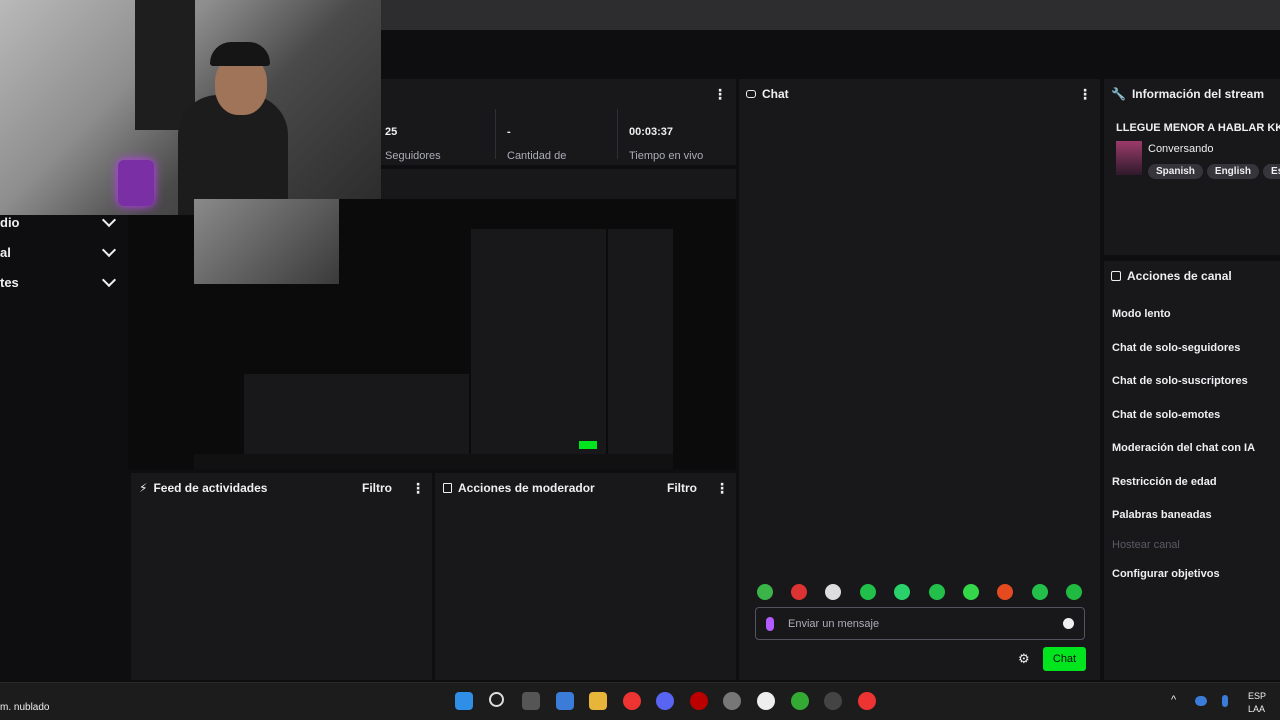 The height and width of the screenshot is (720, 1280). Describe the element at coordinates (1201, 701) in the screenshot. I see `cloud-icon` at that location.